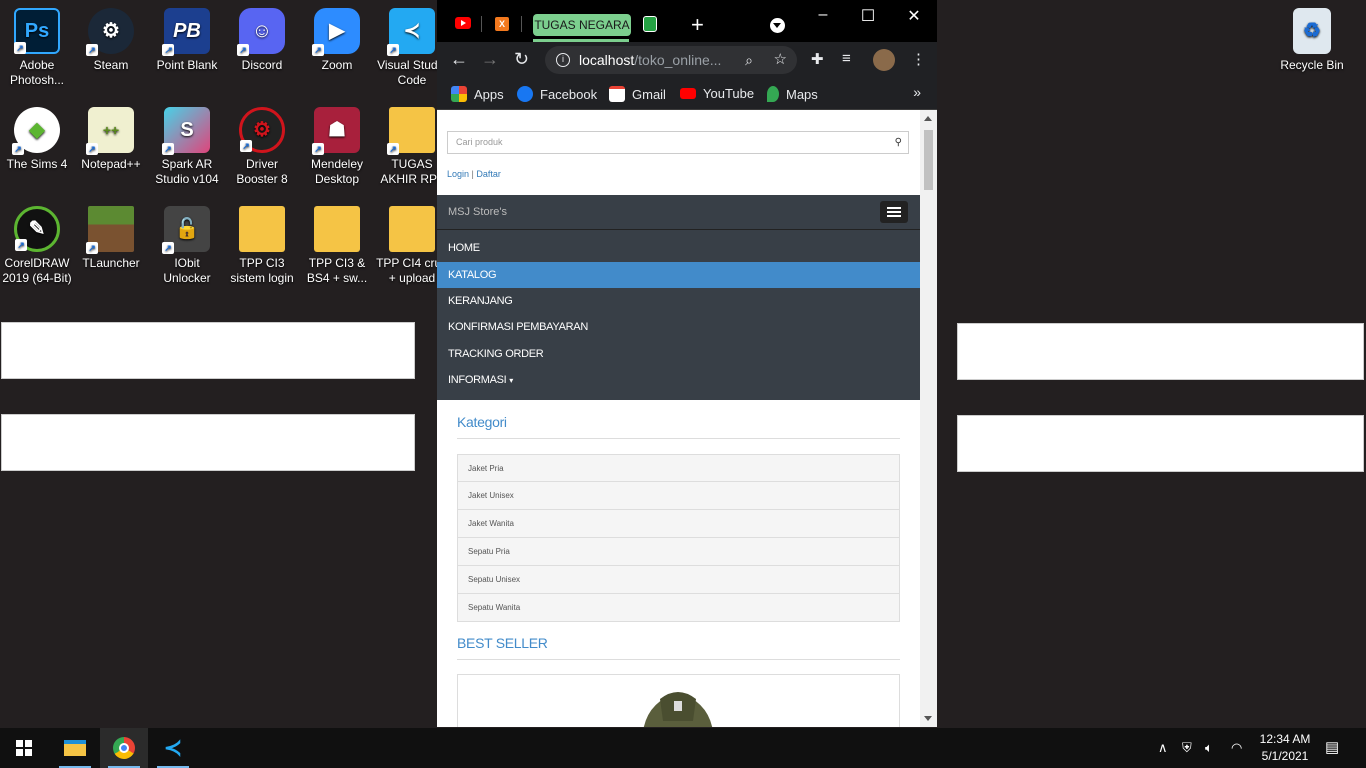 Image resolution: width=1366 pixels, height=768 pixels. I want to click on apps-grid-icon, so click(459, 94).